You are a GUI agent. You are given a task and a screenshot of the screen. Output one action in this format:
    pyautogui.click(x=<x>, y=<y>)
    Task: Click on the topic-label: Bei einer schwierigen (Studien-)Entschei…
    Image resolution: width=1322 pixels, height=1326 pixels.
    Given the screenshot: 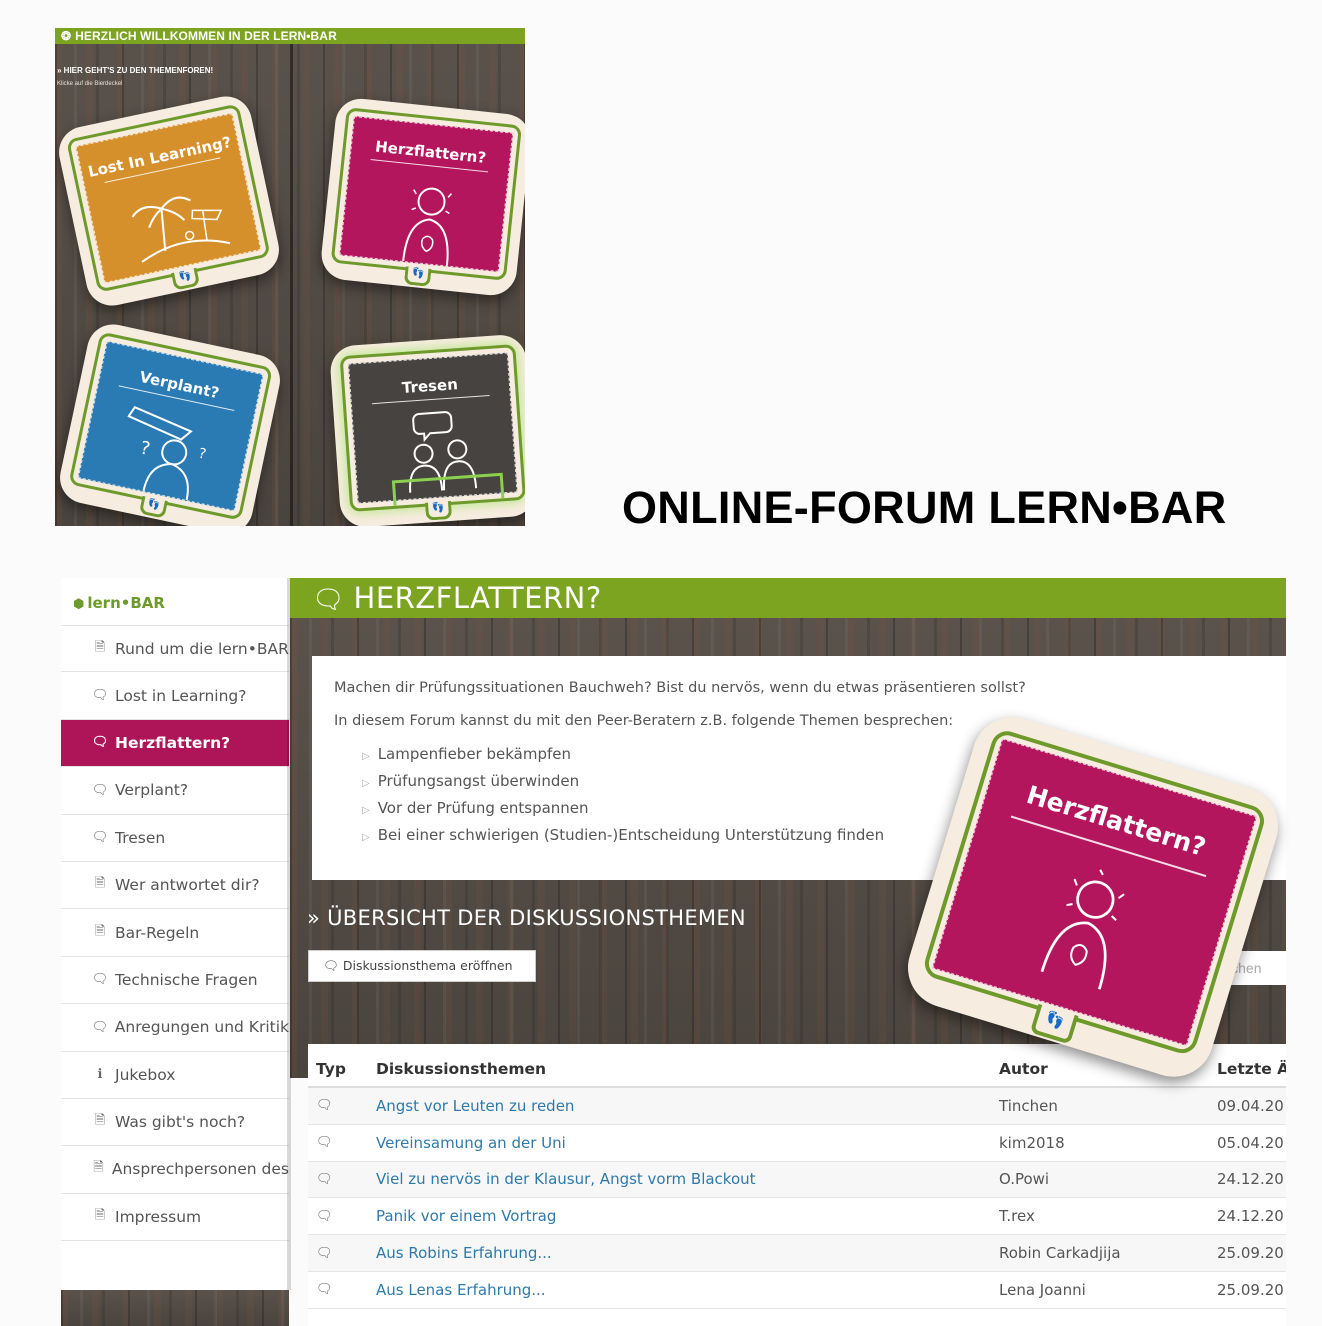 What is the action you would take?
    pyautogui.click(x=631, y=835)
    